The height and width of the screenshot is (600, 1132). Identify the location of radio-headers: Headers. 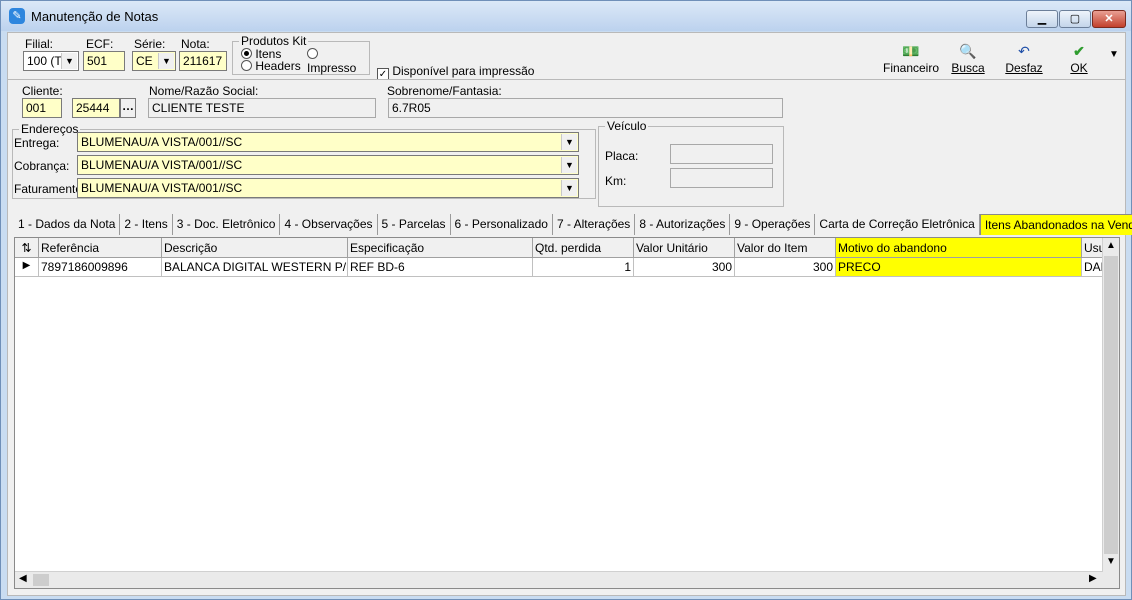
(271, 66).